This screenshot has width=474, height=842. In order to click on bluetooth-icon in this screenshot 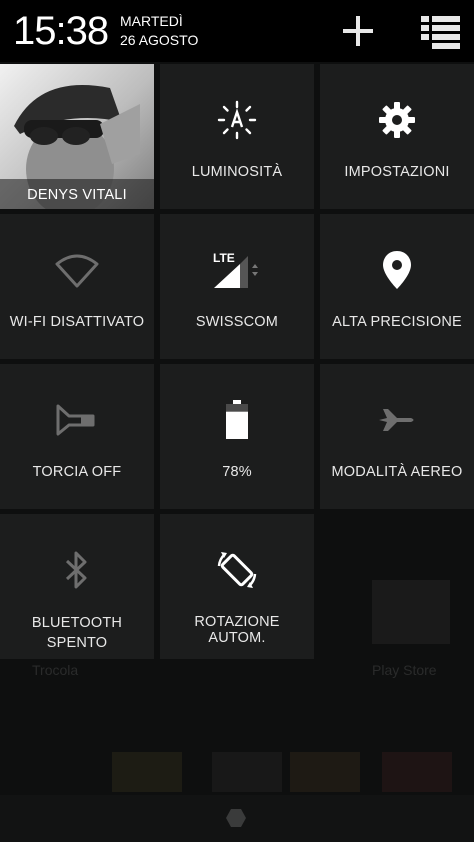, I will do `click(77, 570)`.